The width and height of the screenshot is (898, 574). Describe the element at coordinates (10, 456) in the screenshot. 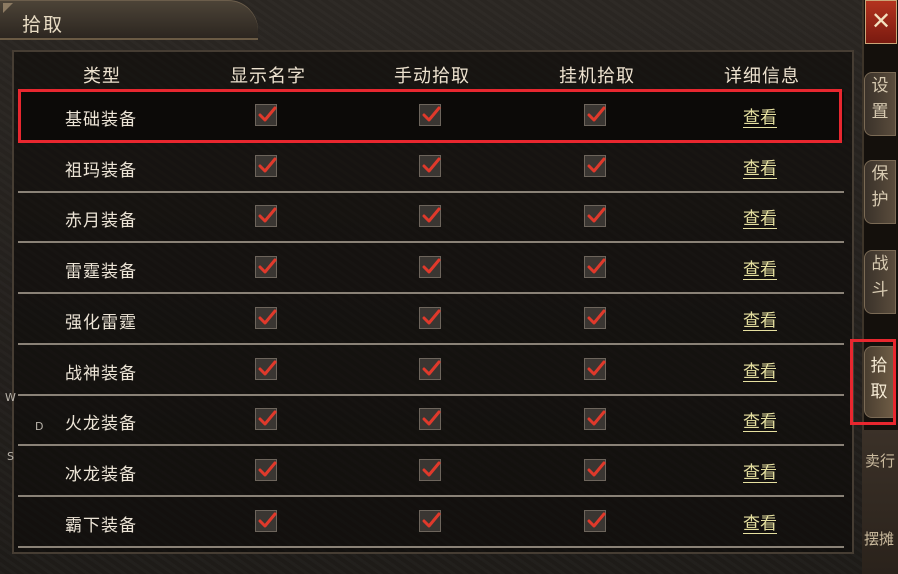

I see `edge-letter-s: S` at that location.